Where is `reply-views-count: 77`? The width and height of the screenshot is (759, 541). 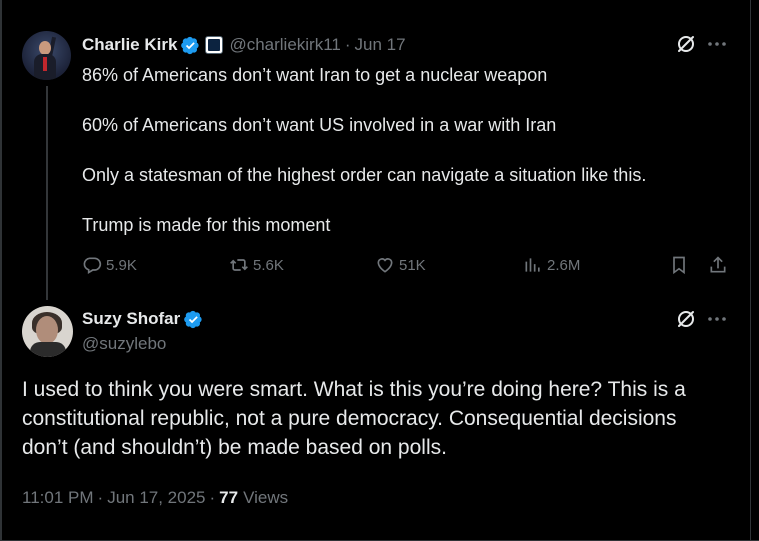
reply-views-count: 77 is located at coordinates (228, 498).